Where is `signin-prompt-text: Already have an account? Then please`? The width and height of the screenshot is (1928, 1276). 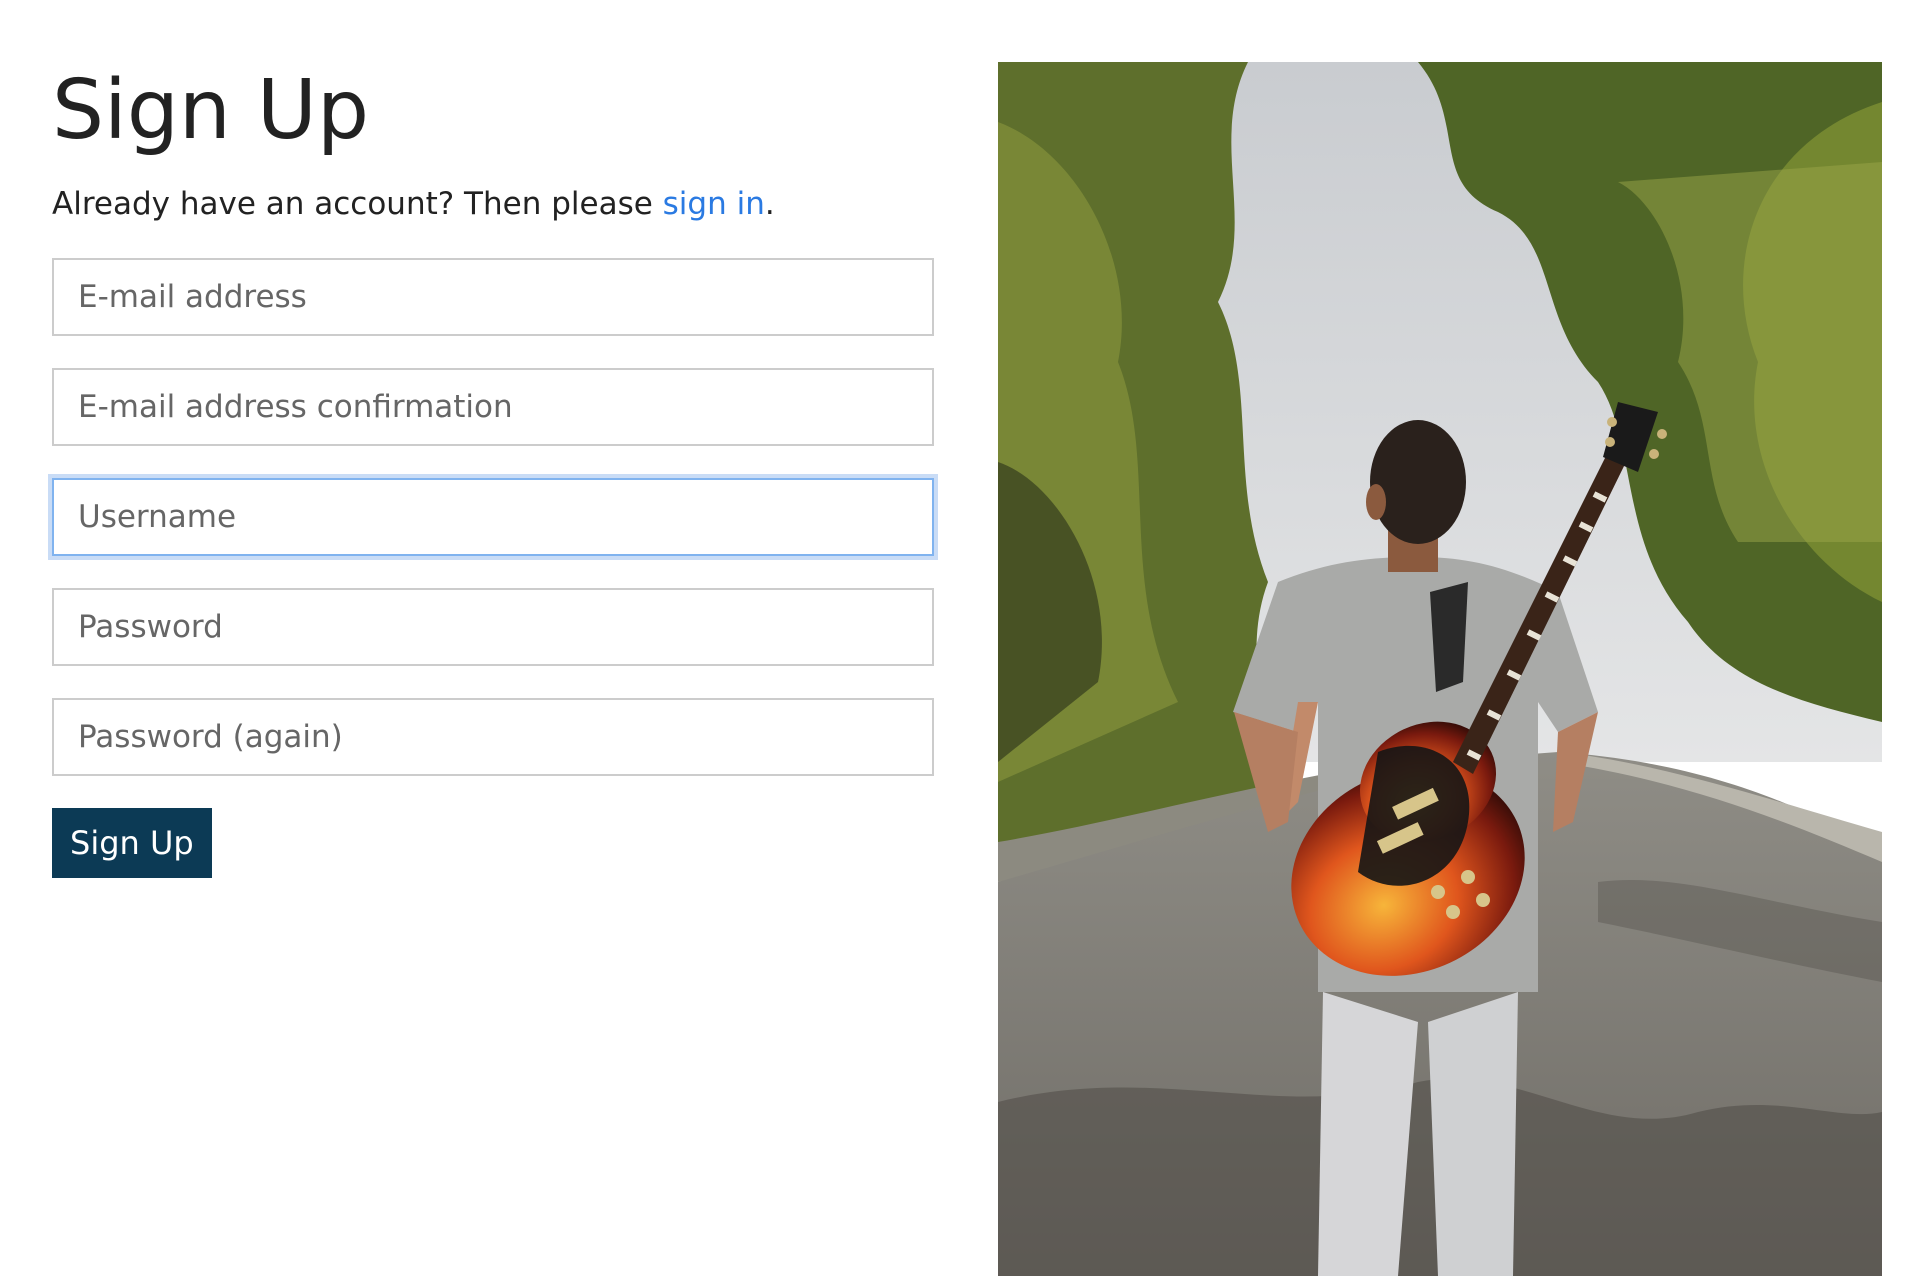 signin-prompt-text: Already have an account? Then please is located at coordinates (357, 204).